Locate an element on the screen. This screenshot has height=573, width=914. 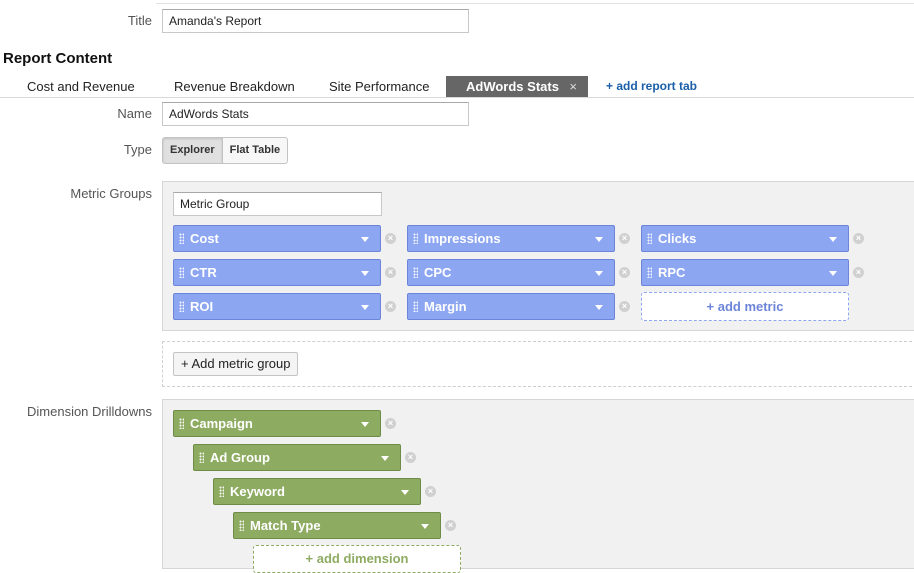
metric-pill-impressions: Impressions is located at coordinates (511, 238).